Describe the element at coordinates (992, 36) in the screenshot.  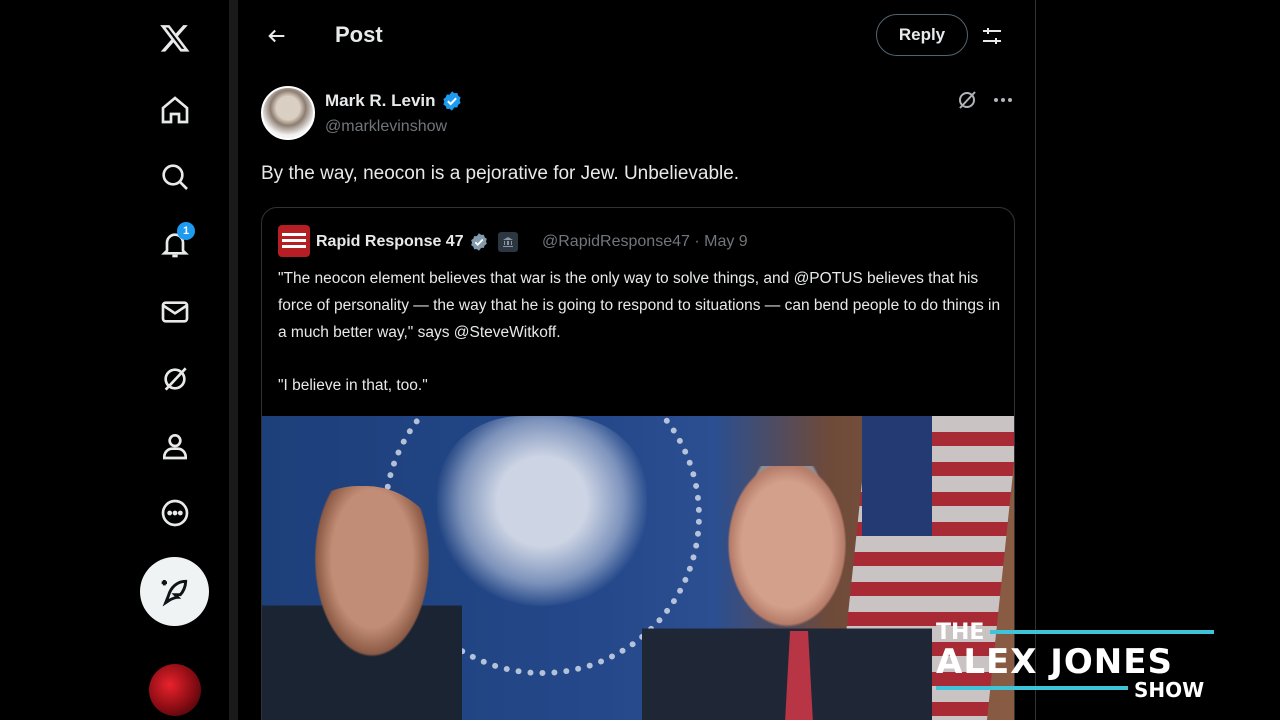
I see `filter-settings-icon` at that location.